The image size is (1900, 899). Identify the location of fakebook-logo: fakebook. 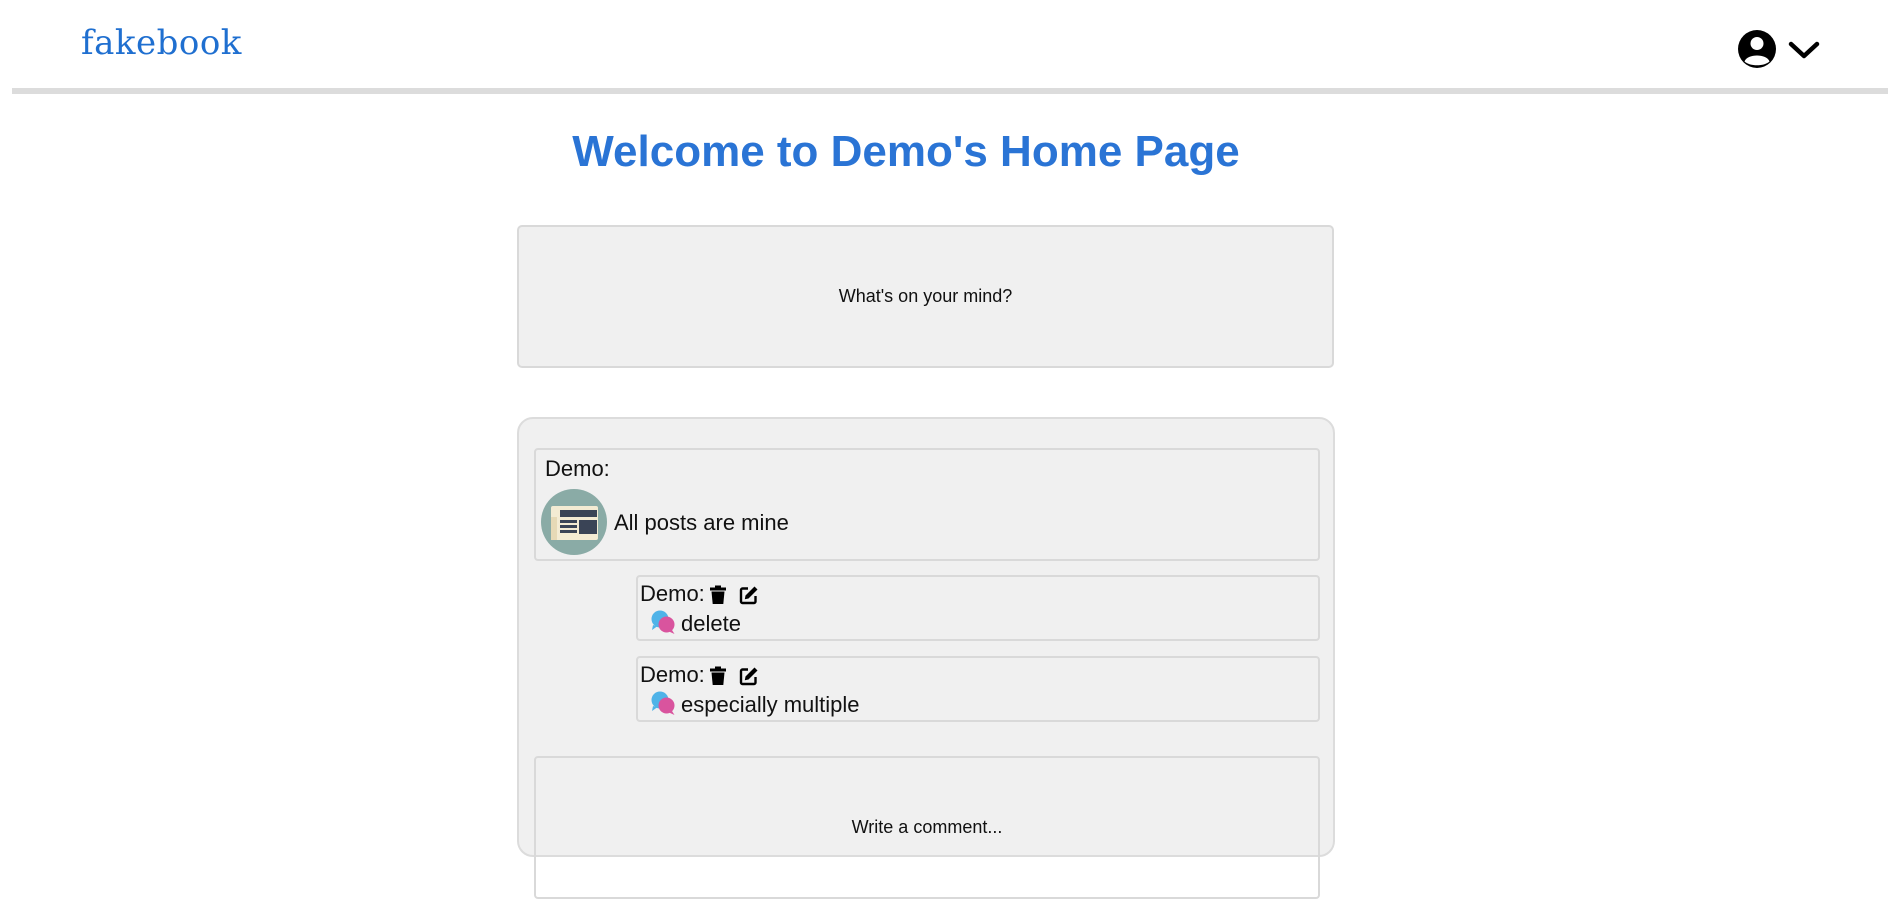
(161, 43).